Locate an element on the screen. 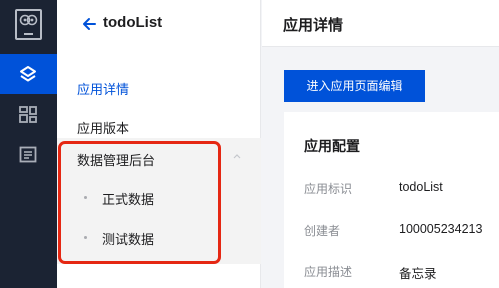  chevron-up-icon is located at coordinates (237, 156).